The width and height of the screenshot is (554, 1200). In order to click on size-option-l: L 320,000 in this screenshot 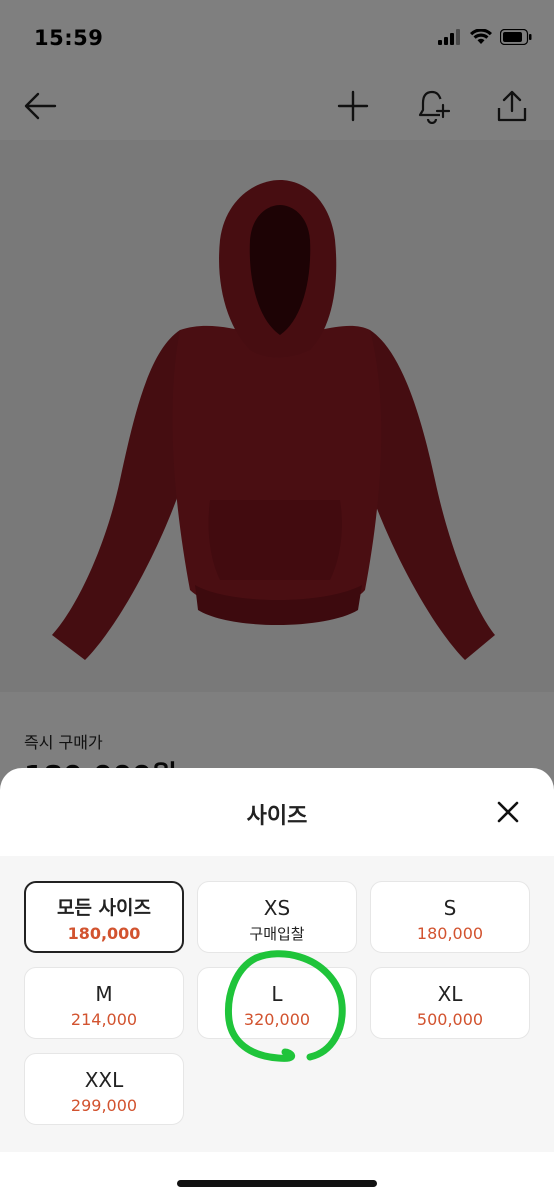, I will do `click(277, 1003)`.